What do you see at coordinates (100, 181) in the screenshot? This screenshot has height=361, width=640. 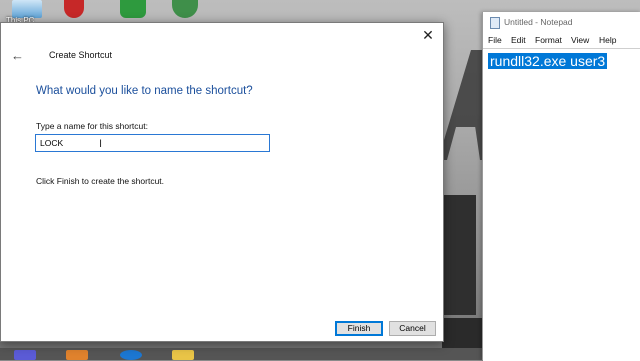 I see `finish-instruction: Click Finish to create the shortcut.` at bounding box center [100, 181].